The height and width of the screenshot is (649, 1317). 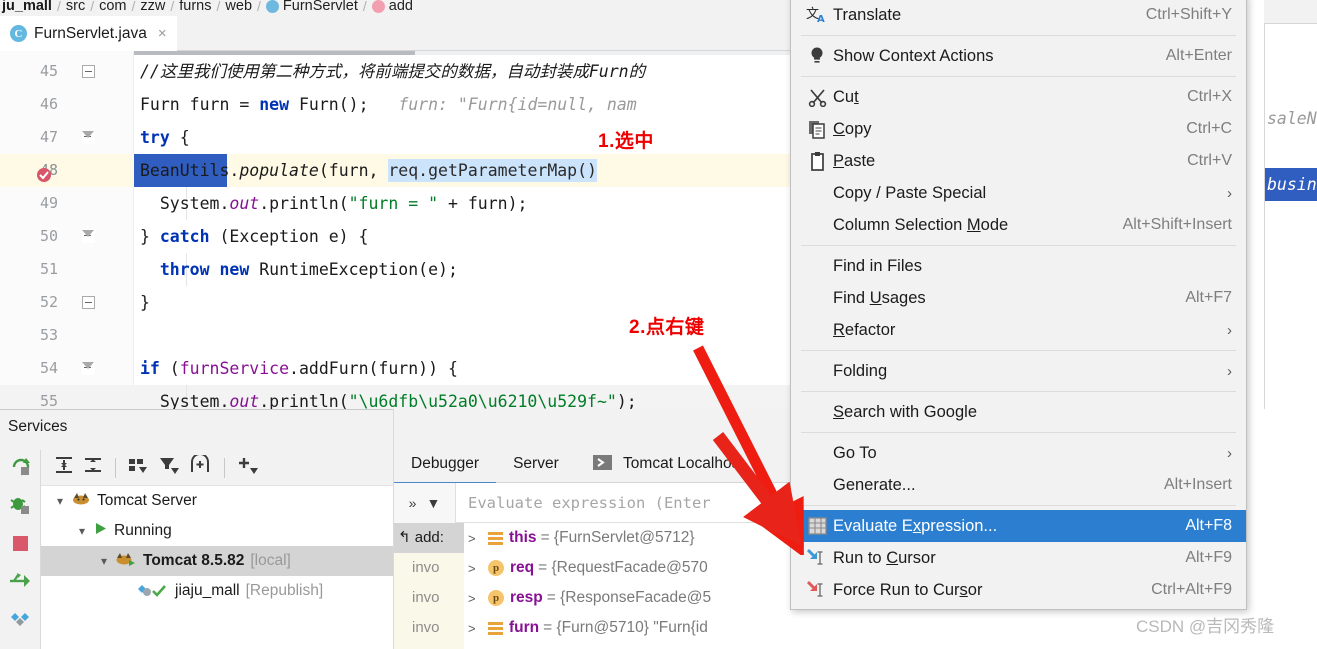 I want to click on watermark: CSDN @吉冈秀隆, so click(x=1205, y=626).